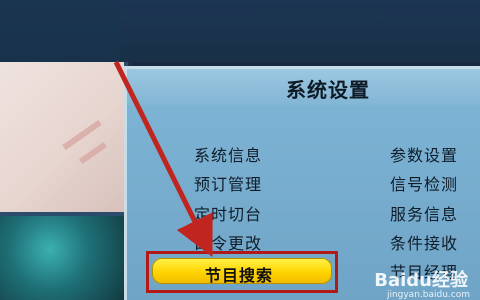 This screenshot has height=300, width=480. I want to click on baidu-watermark: Baidu经验, so click(421, 280).